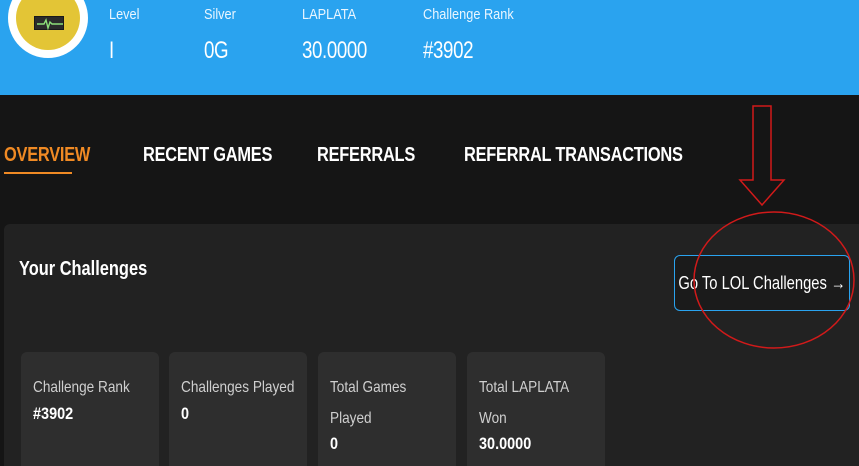  Describe the element at coordinates (351, 418) in the screenshot. I see `card-label-line: Played` at that location.